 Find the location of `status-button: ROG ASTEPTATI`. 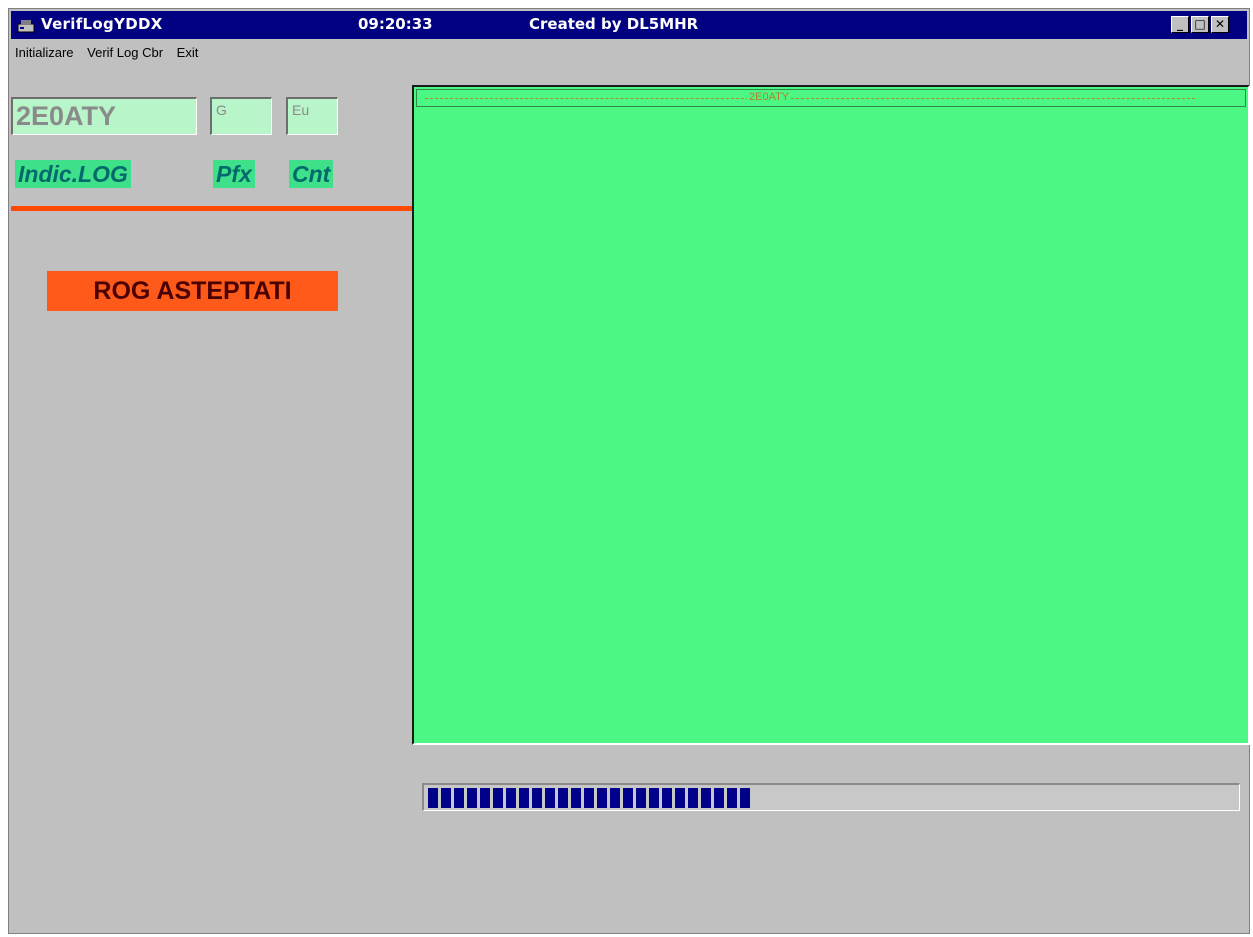

status-button: ROG ASTEPTATI is located at coordinates (192, 291).